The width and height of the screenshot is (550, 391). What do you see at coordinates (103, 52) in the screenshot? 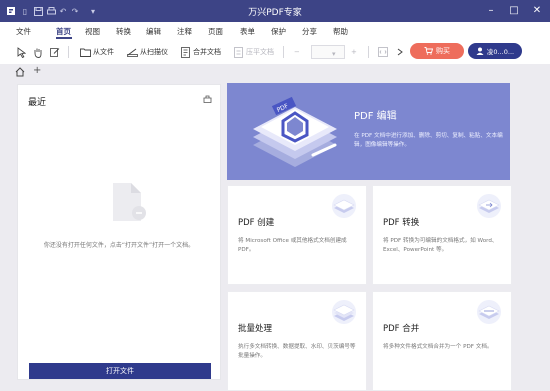
I see `from-file-label: 从文件` at bounding box center [103, 52].